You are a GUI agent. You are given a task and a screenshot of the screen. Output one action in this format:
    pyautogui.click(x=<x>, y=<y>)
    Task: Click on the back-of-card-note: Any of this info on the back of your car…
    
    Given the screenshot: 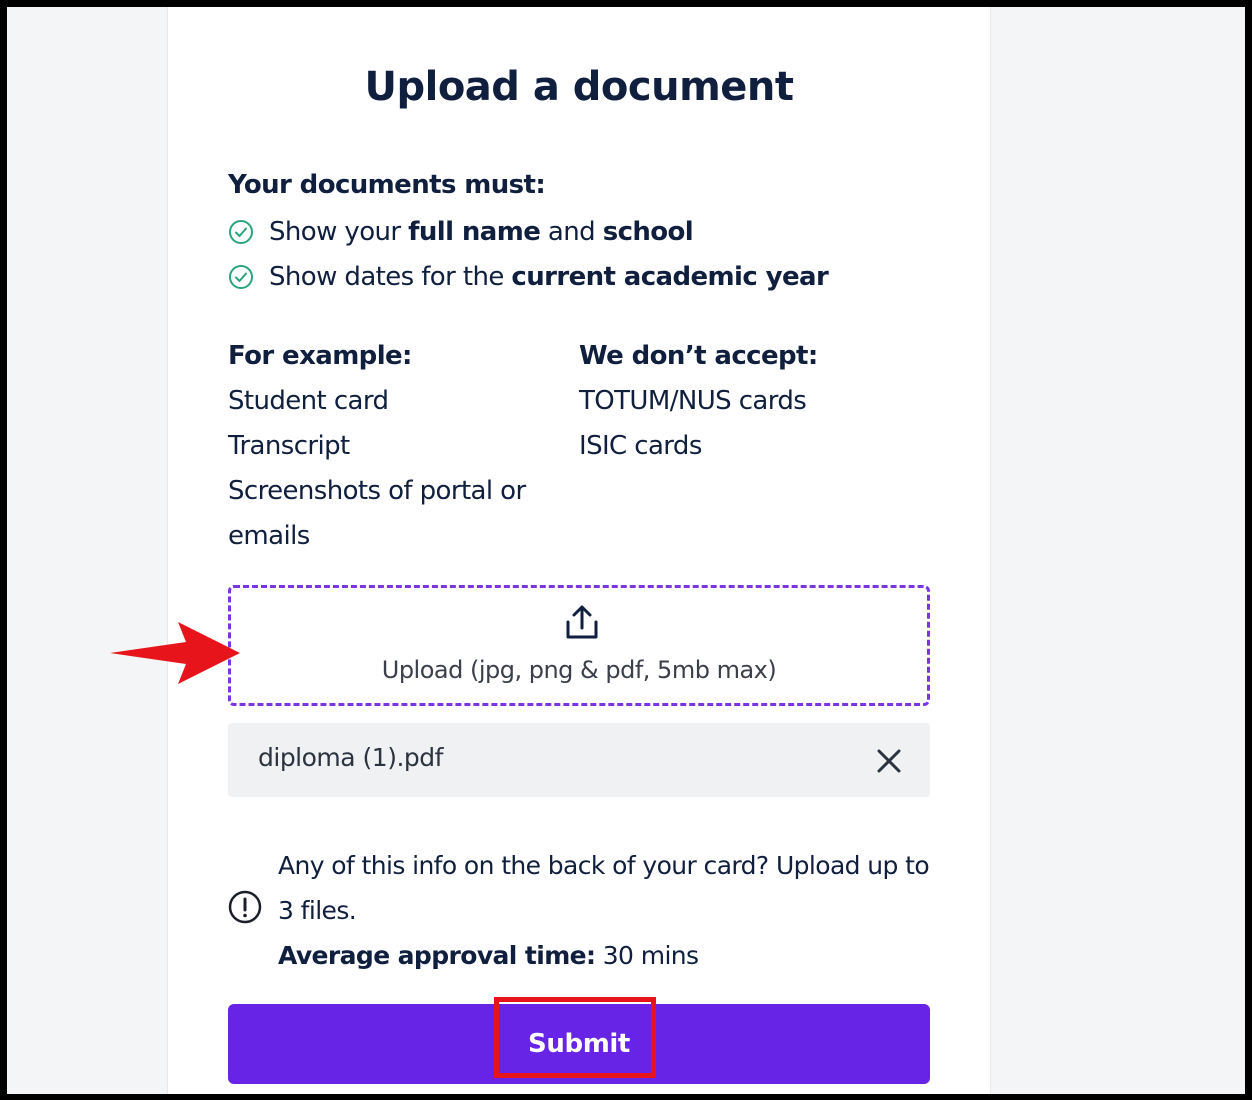 What is the action you would take?
    pyautogui.click(x=604, y=888)
    